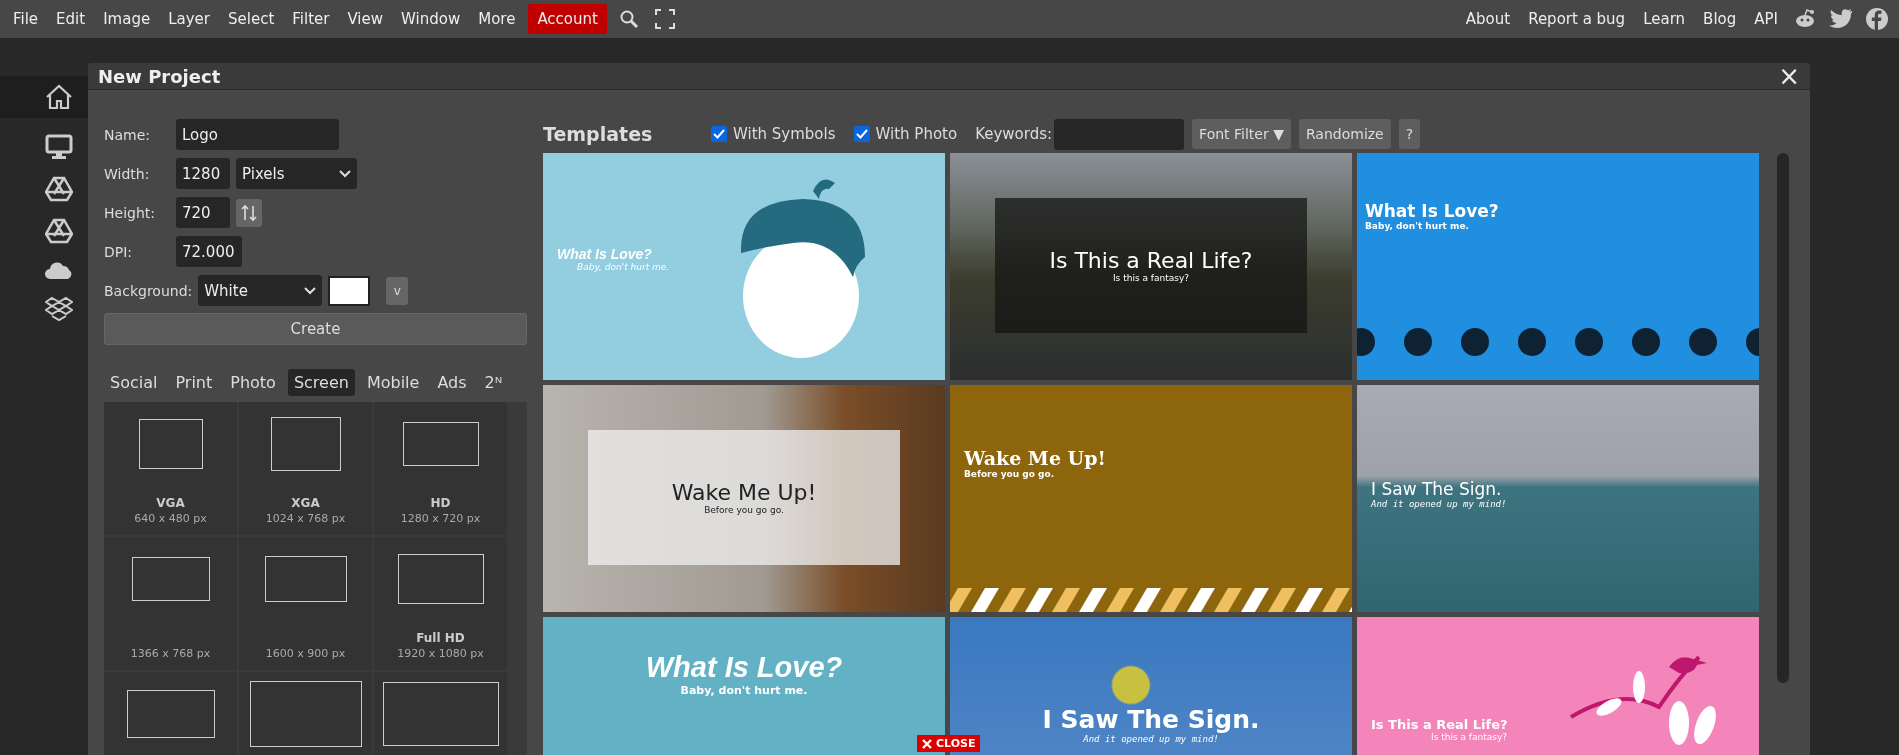 Image resolution: width=1899 pixels, height=755 pixels. I want to click on preset-size: 640 x 480 px, so click(170, 518).